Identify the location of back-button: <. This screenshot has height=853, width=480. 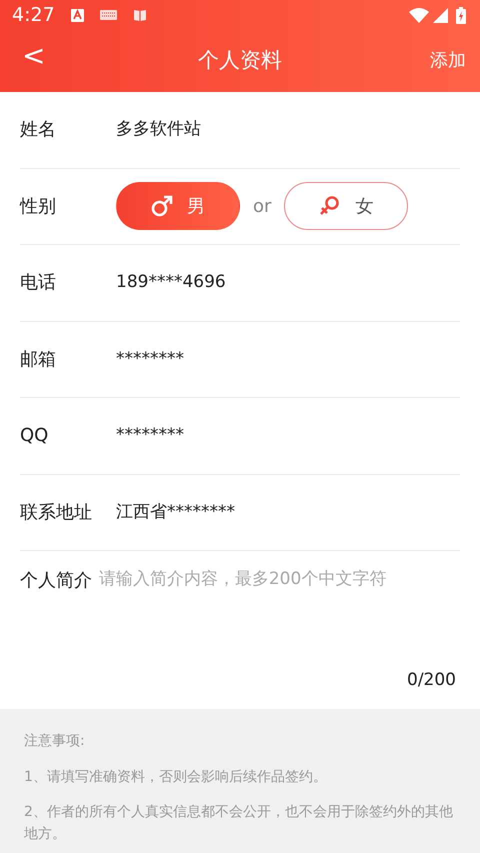
(34, 56).